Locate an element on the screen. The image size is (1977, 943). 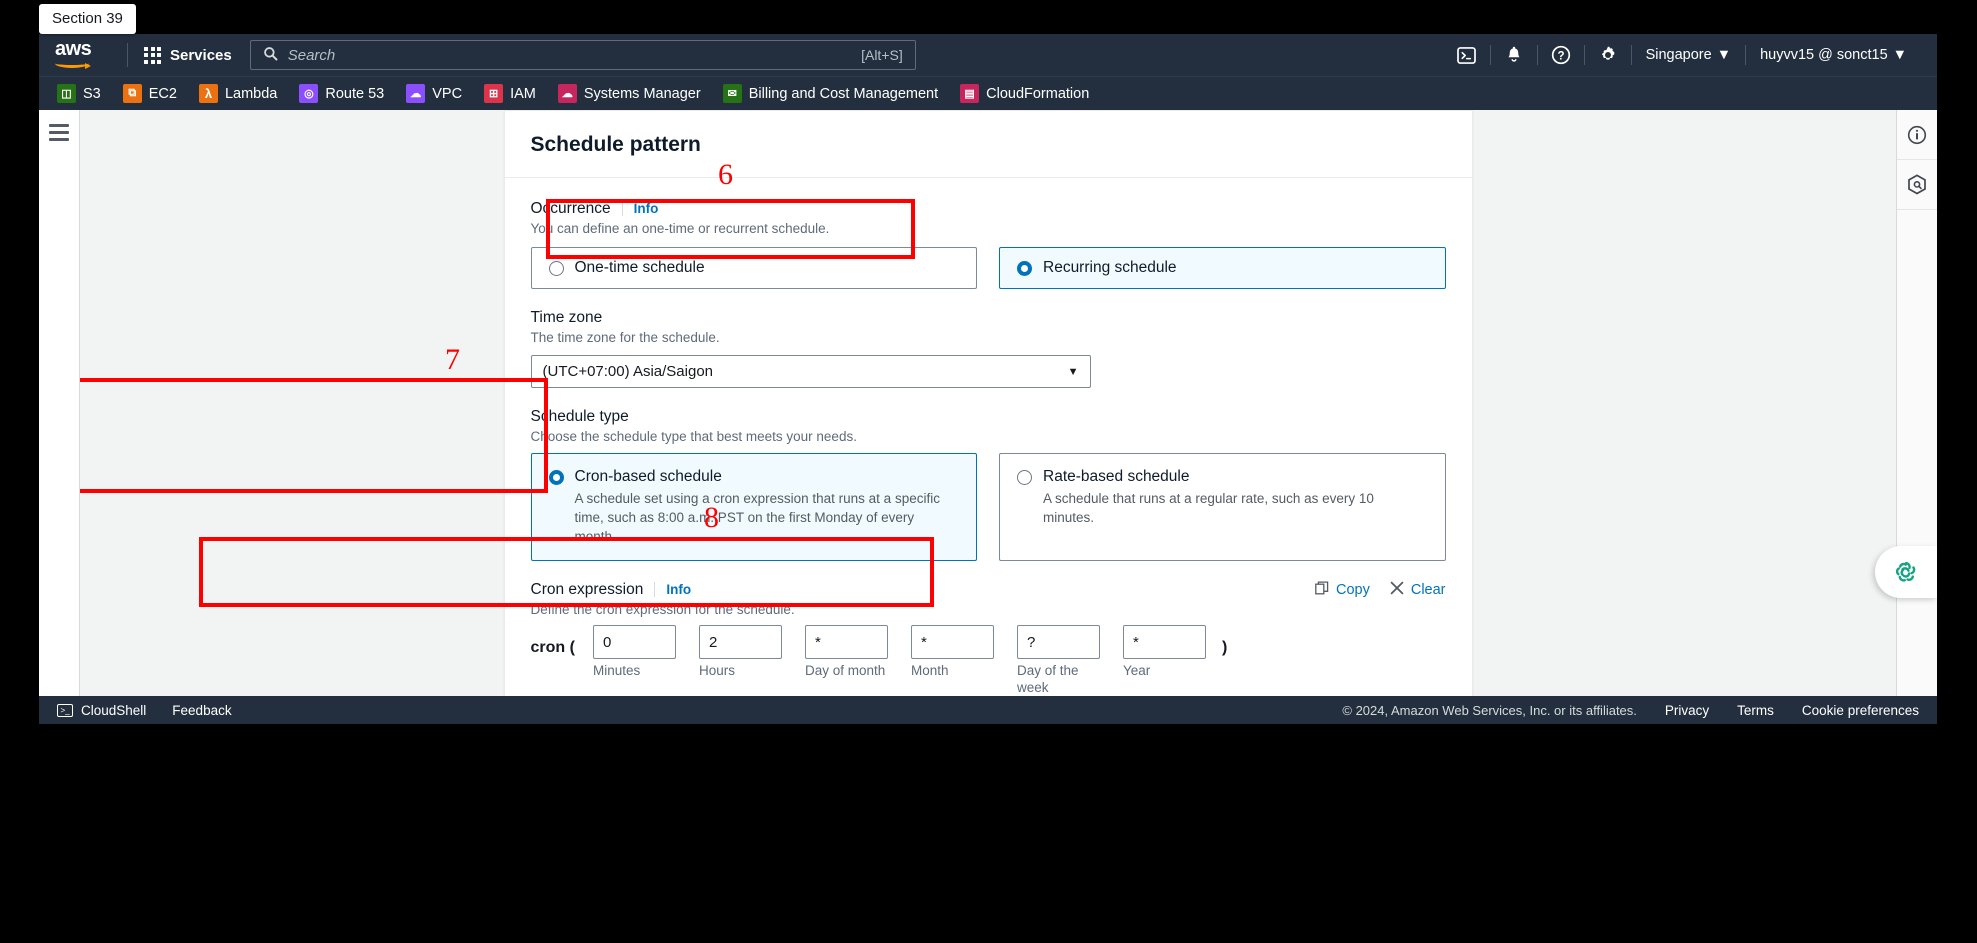
aws-logo-text: aws is located at coordinates (73, 49).